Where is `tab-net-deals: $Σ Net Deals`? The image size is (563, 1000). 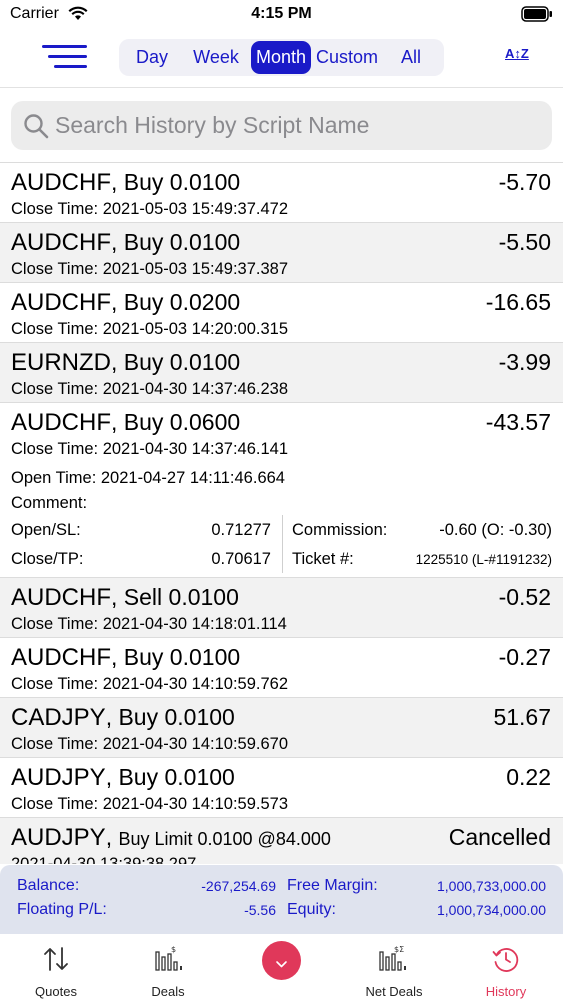
tab-net-deals: $Σ Net Deals is located at coordinates (394, 967).